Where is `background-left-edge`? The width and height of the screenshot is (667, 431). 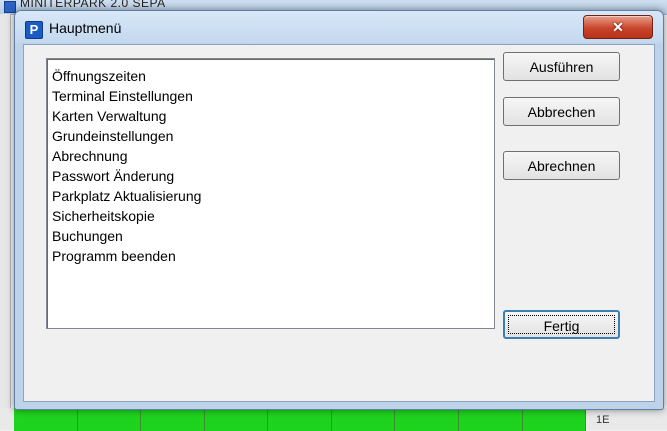 background-left-edge is located at coordinates (5, 222).